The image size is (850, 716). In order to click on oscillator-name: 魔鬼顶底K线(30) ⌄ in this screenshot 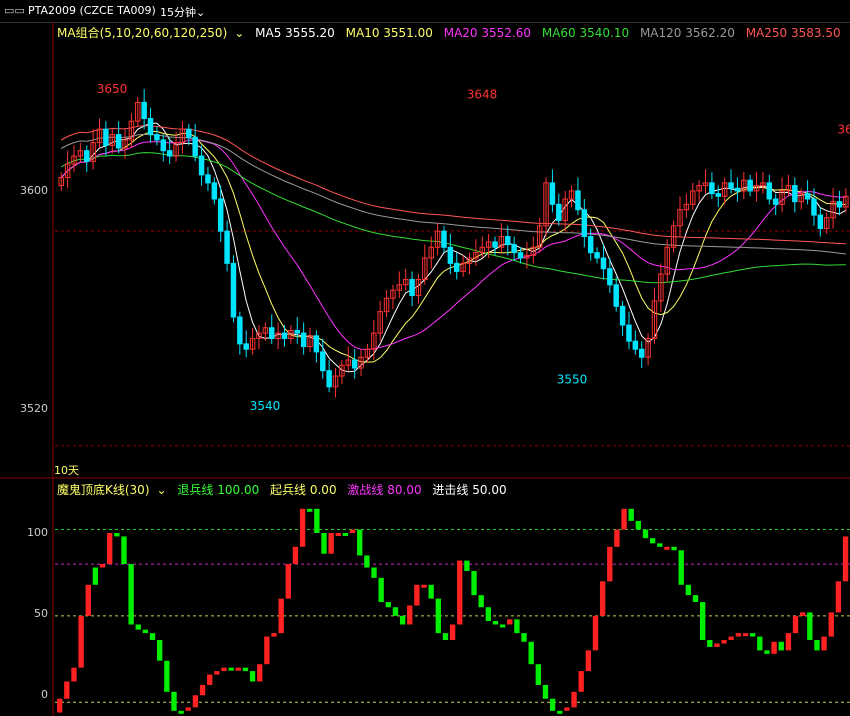, I will do `click(112, 490)`.